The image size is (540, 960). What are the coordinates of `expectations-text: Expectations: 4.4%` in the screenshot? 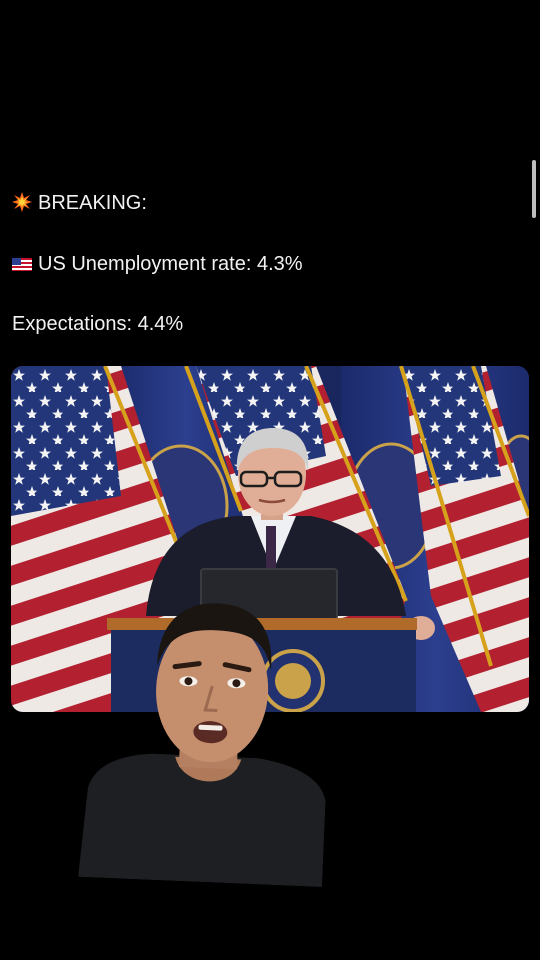 It's located at (98, 324).